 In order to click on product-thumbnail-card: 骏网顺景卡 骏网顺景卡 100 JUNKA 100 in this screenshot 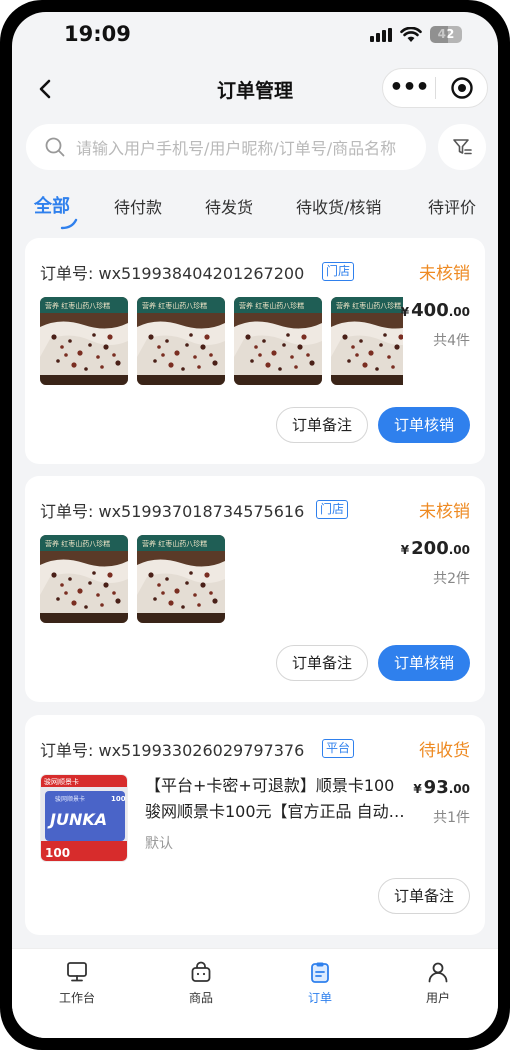, I will do `click(84, 818)`.